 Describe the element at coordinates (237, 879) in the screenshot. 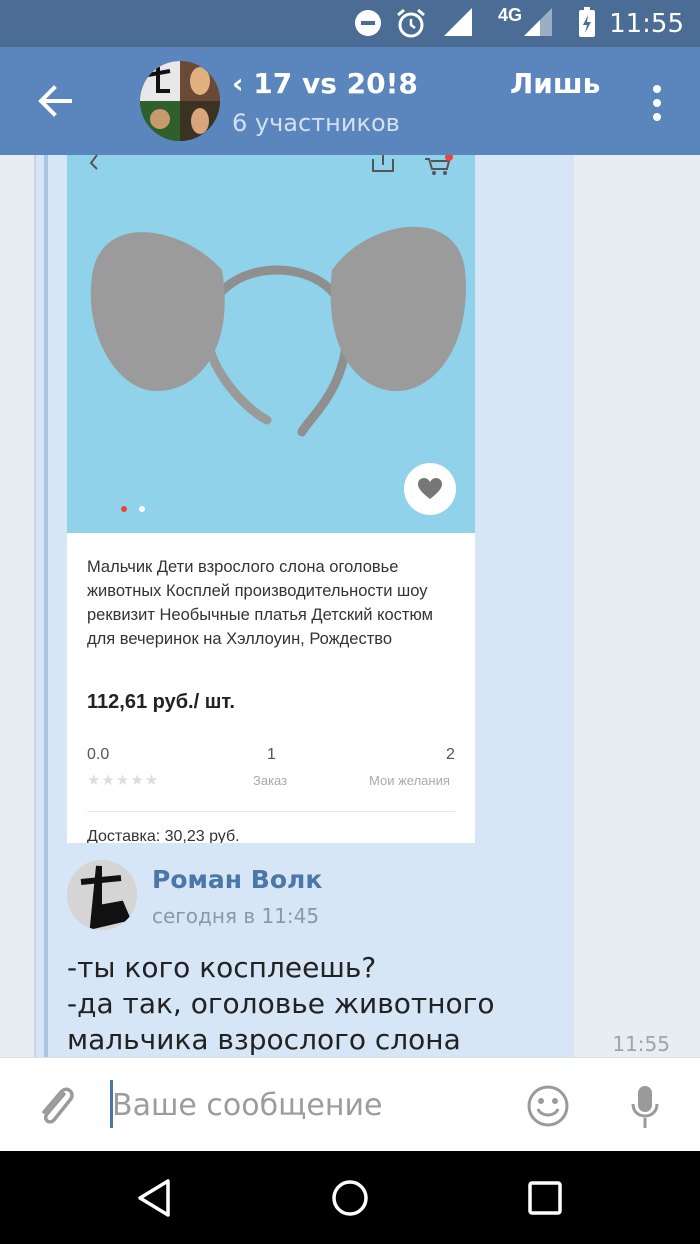

I see `author-name: Роман Волк` at that location.